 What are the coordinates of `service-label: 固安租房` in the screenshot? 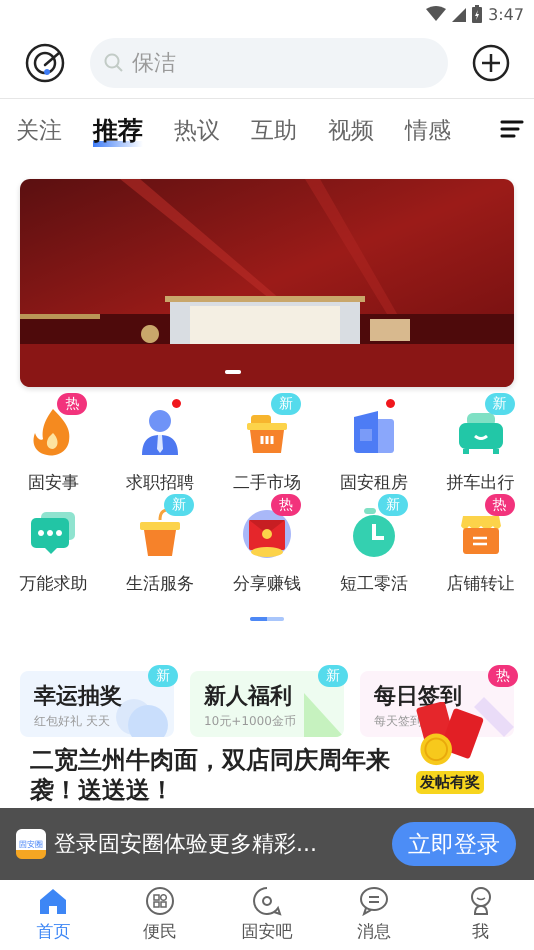 It's located at (374, 482).